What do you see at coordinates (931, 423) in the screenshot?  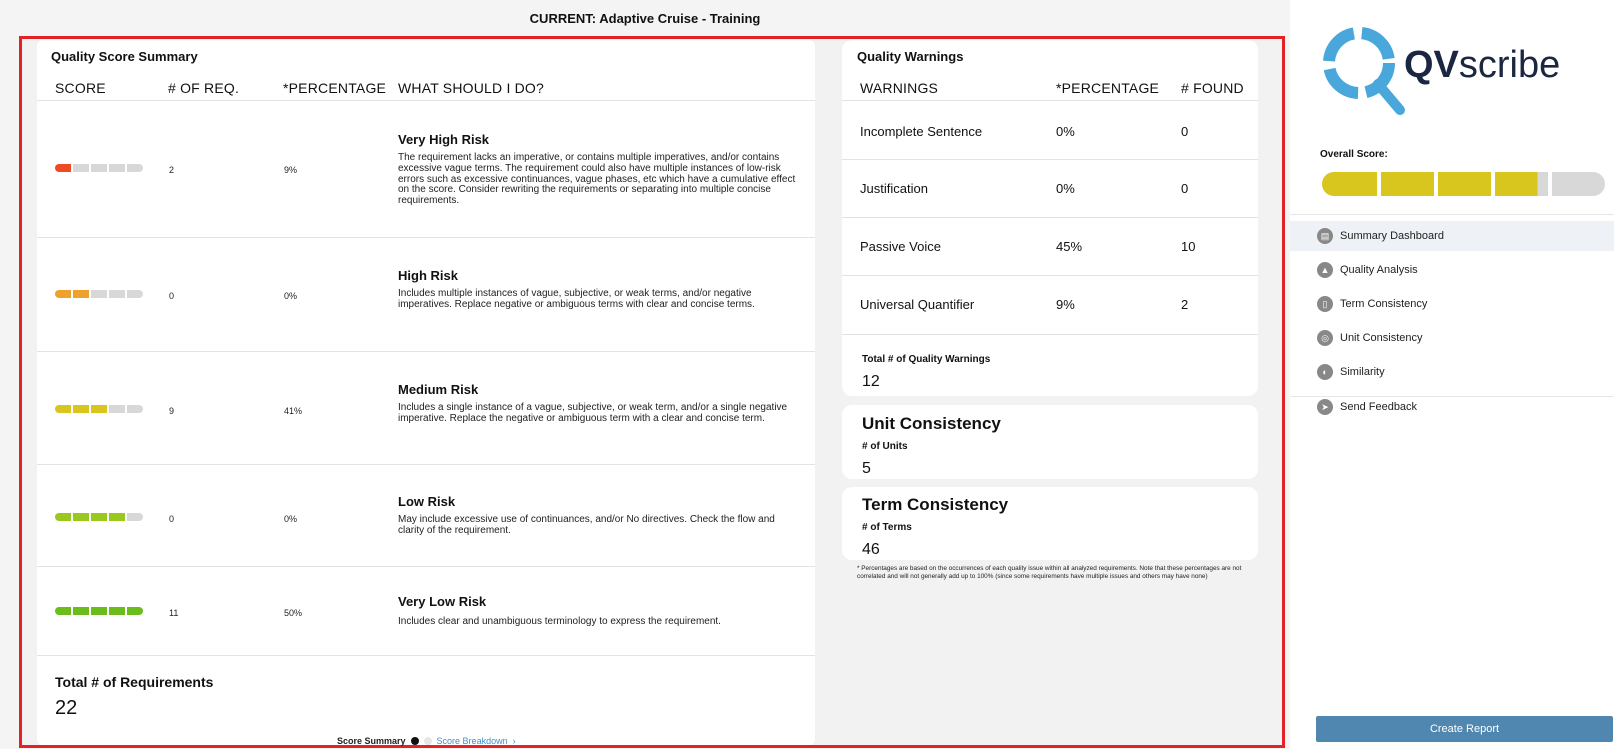 I see `unit-consistency-title: Unit Consistency` at bounding box center [931, 423].